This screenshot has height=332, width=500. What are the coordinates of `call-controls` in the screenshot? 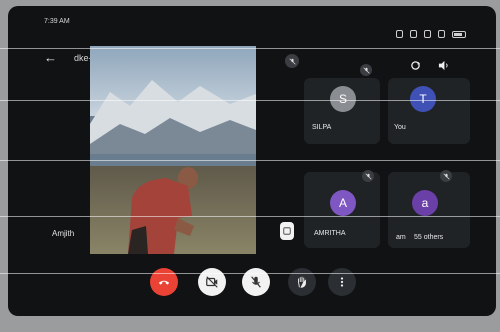 It's located at (252, 288).